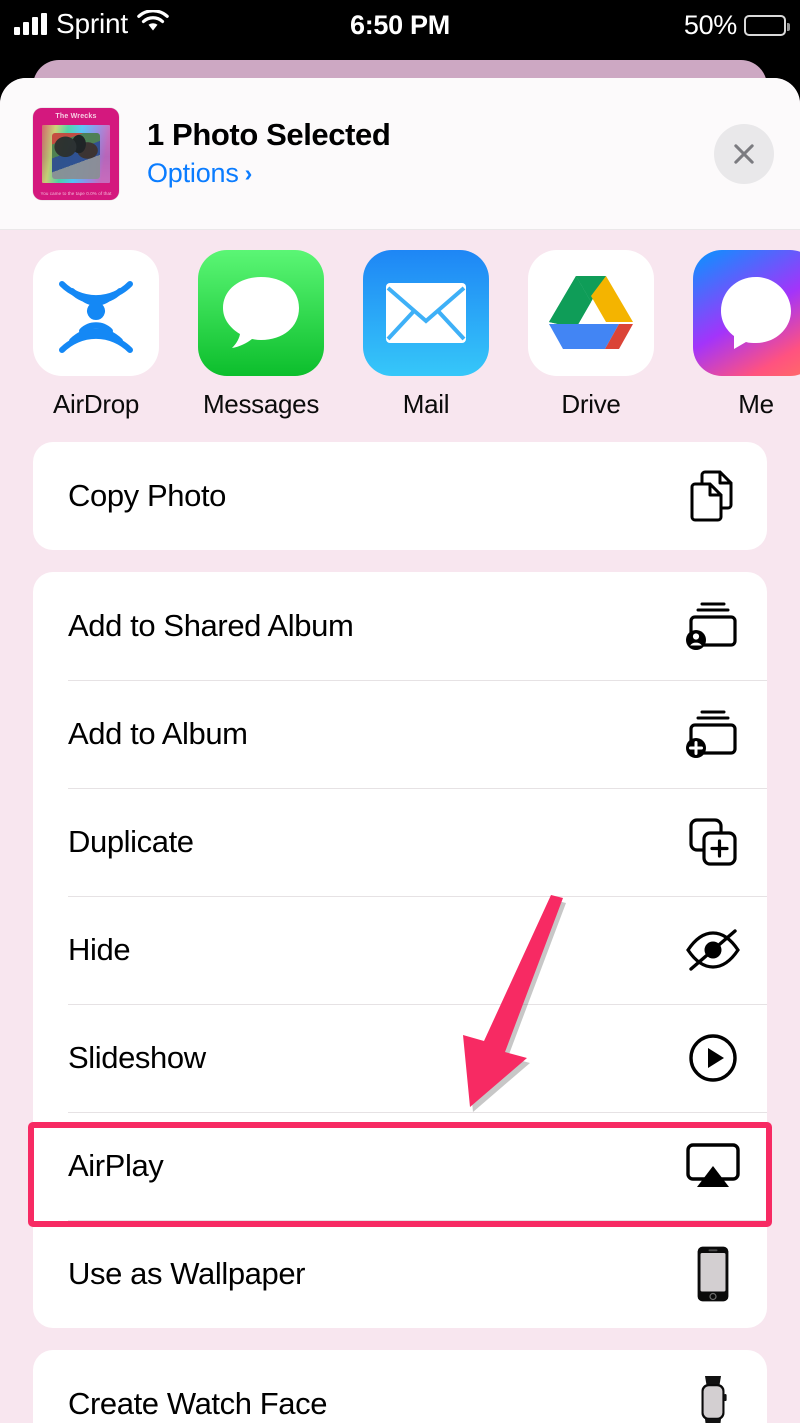 The height and width of the screenshot is (1423, 800). Describe the element at coordinates (131, 841) in the screenshot. I see `action-label: Duplicate` at that location.